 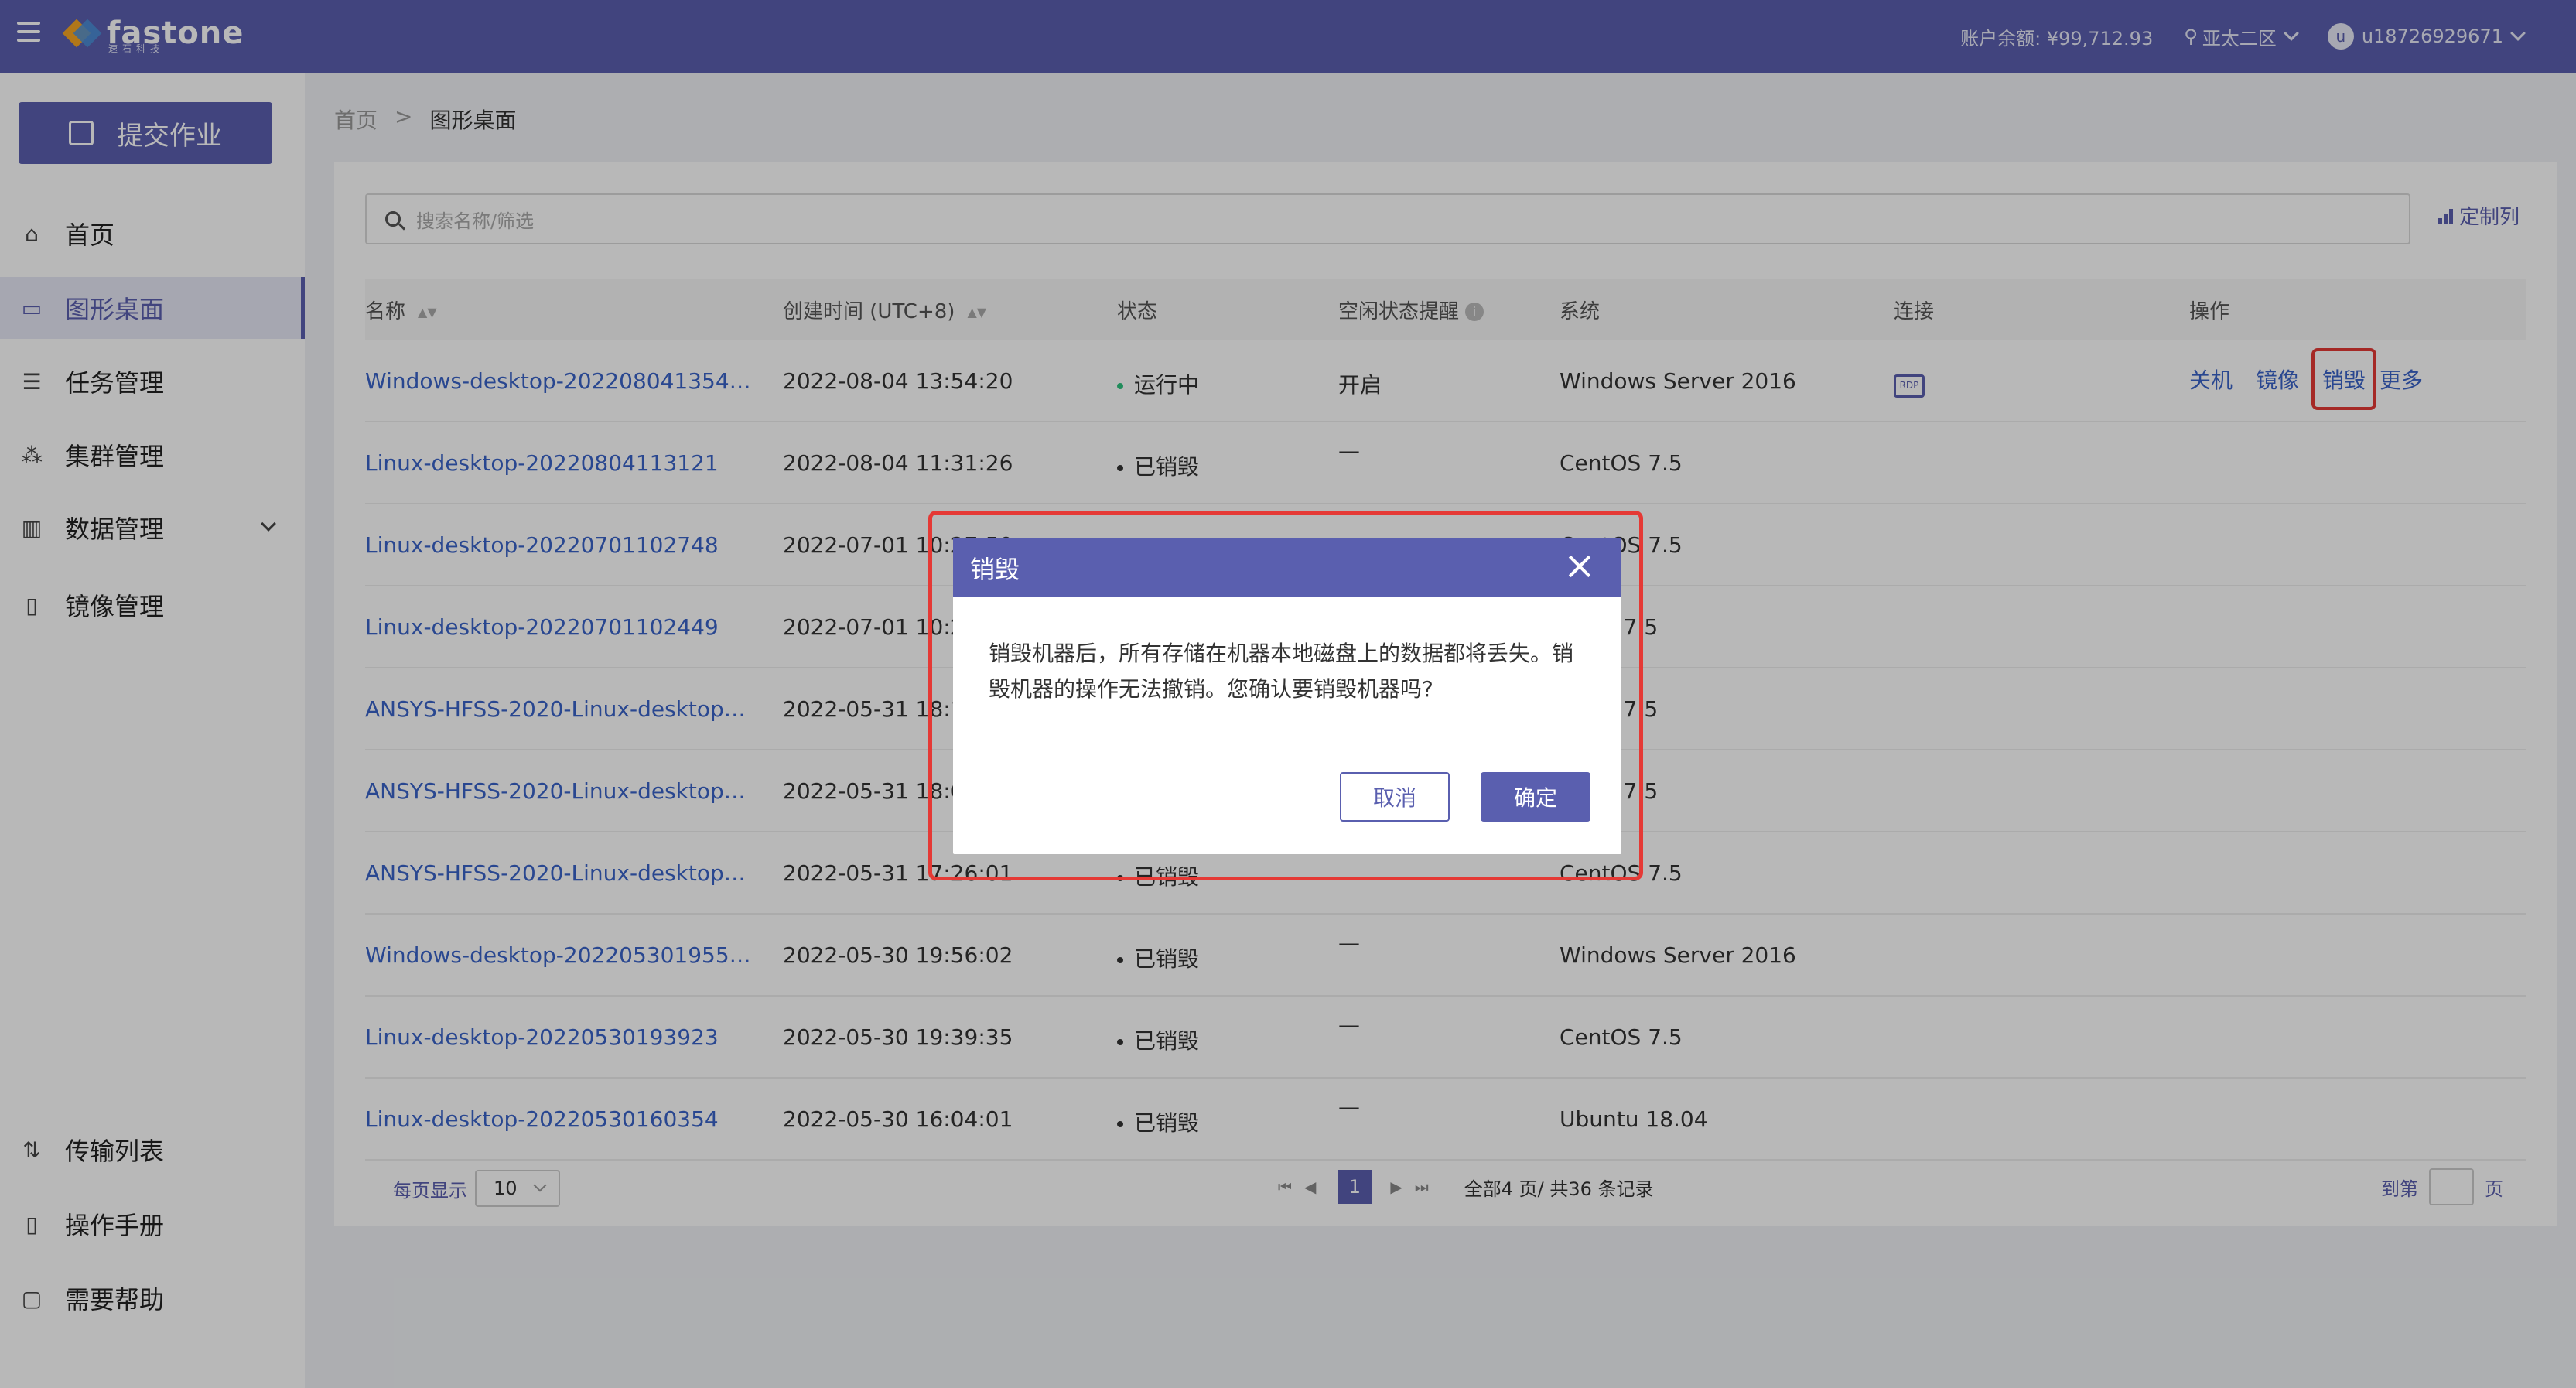 I want to click on confirm-button: 确定, so click(x=1535, y=797).